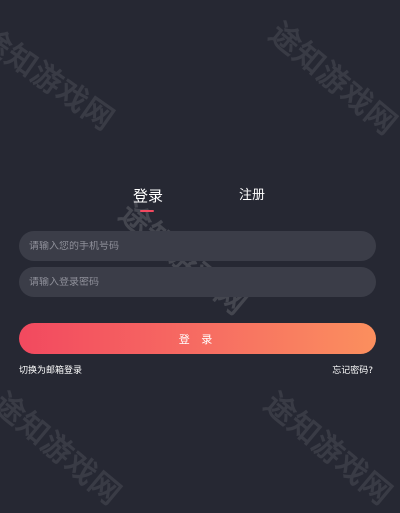 The image size is (400, 513). I want to click on active-tab-indicator, so click(147, 211).